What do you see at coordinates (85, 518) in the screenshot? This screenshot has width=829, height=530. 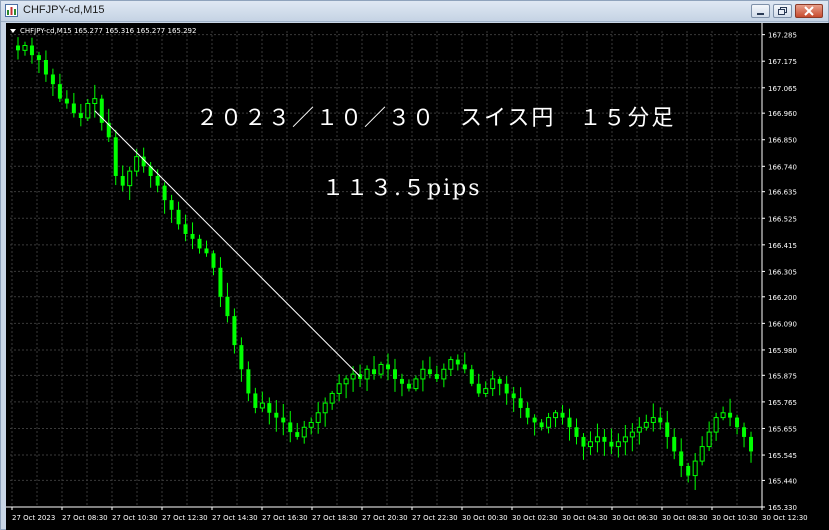 I see `time-tick-label: 27 Oct 08:30` at bounding box center [85, 518].